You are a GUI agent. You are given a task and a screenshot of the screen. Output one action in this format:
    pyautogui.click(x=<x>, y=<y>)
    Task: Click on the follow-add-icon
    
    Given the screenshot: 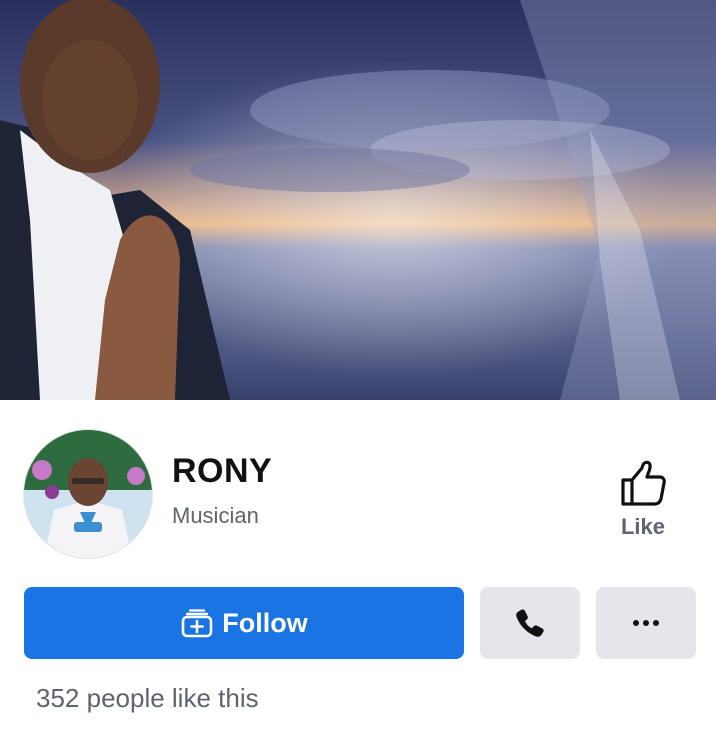 What is the action you would take?
    pyautogui.click(x=197, y=623)
    